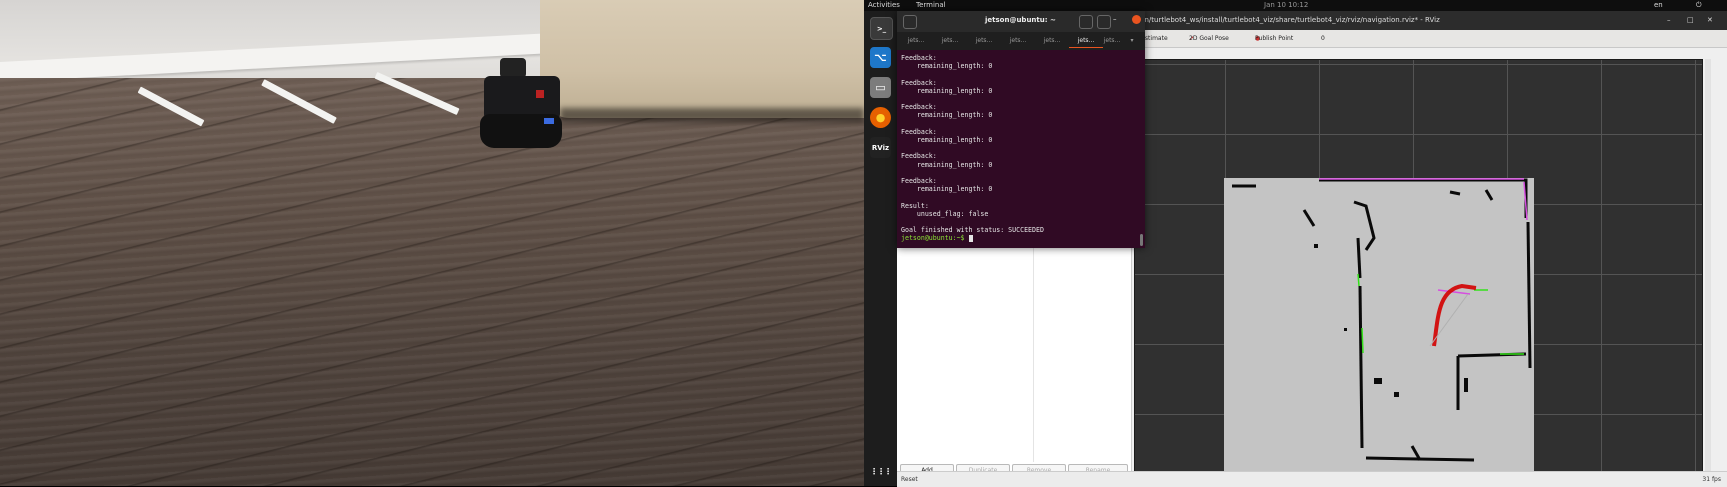  I want to click on clock: Jan 10 10:12, so click(1286, 5).